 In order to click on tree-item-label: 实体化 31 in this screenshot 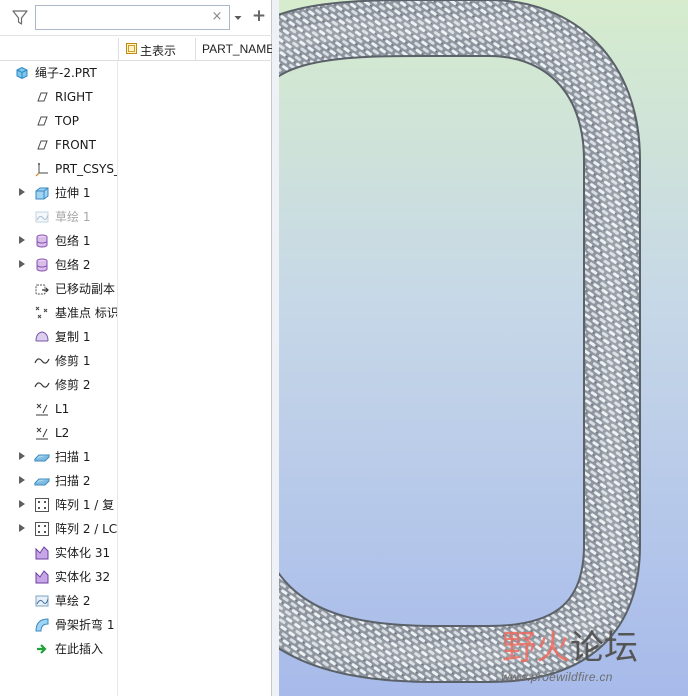, I will do `click(83, 553)`.